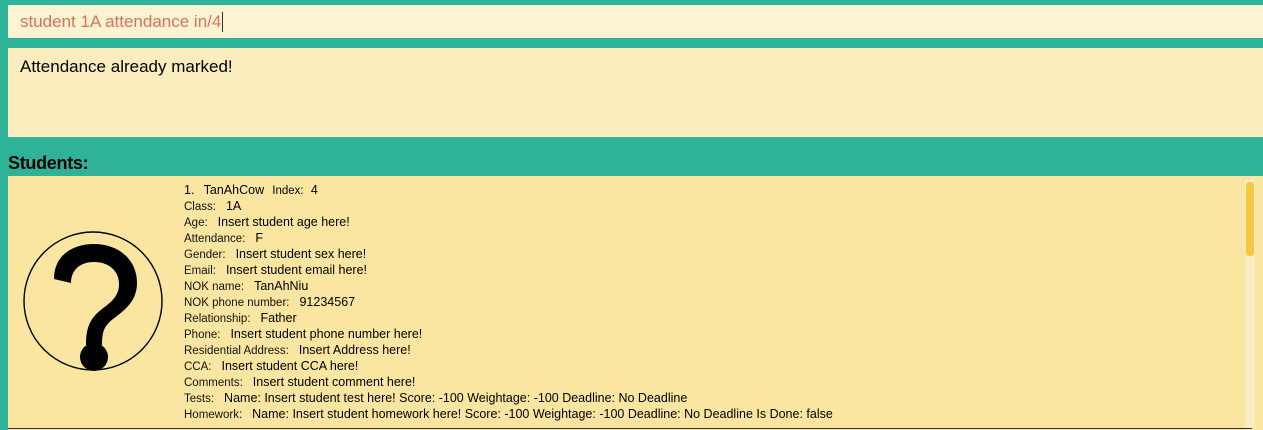 The width and height of the screenshot is (1263, 430). I want to click on field-label: Relationship:, so click(217, 319).